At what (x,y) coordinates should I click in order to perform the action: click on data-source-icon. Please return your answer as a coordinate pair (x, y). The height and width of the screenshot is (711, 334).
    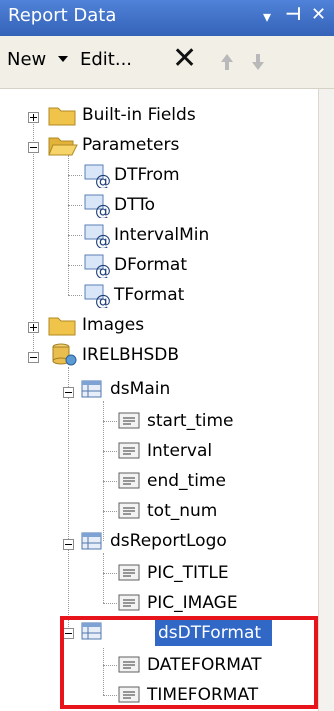
    Looking at the image, I should click on (64, 354).